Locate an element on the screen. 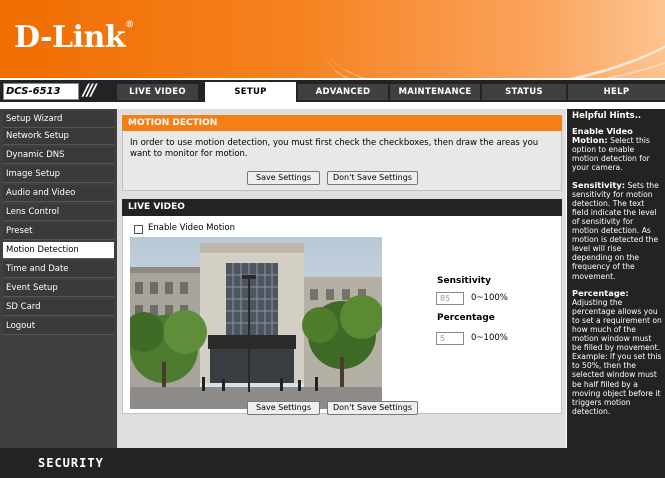 This screenshot has height=478, width=665. sidebar-item-audio-video: Audio and Video is located at coordinates (58, 193).